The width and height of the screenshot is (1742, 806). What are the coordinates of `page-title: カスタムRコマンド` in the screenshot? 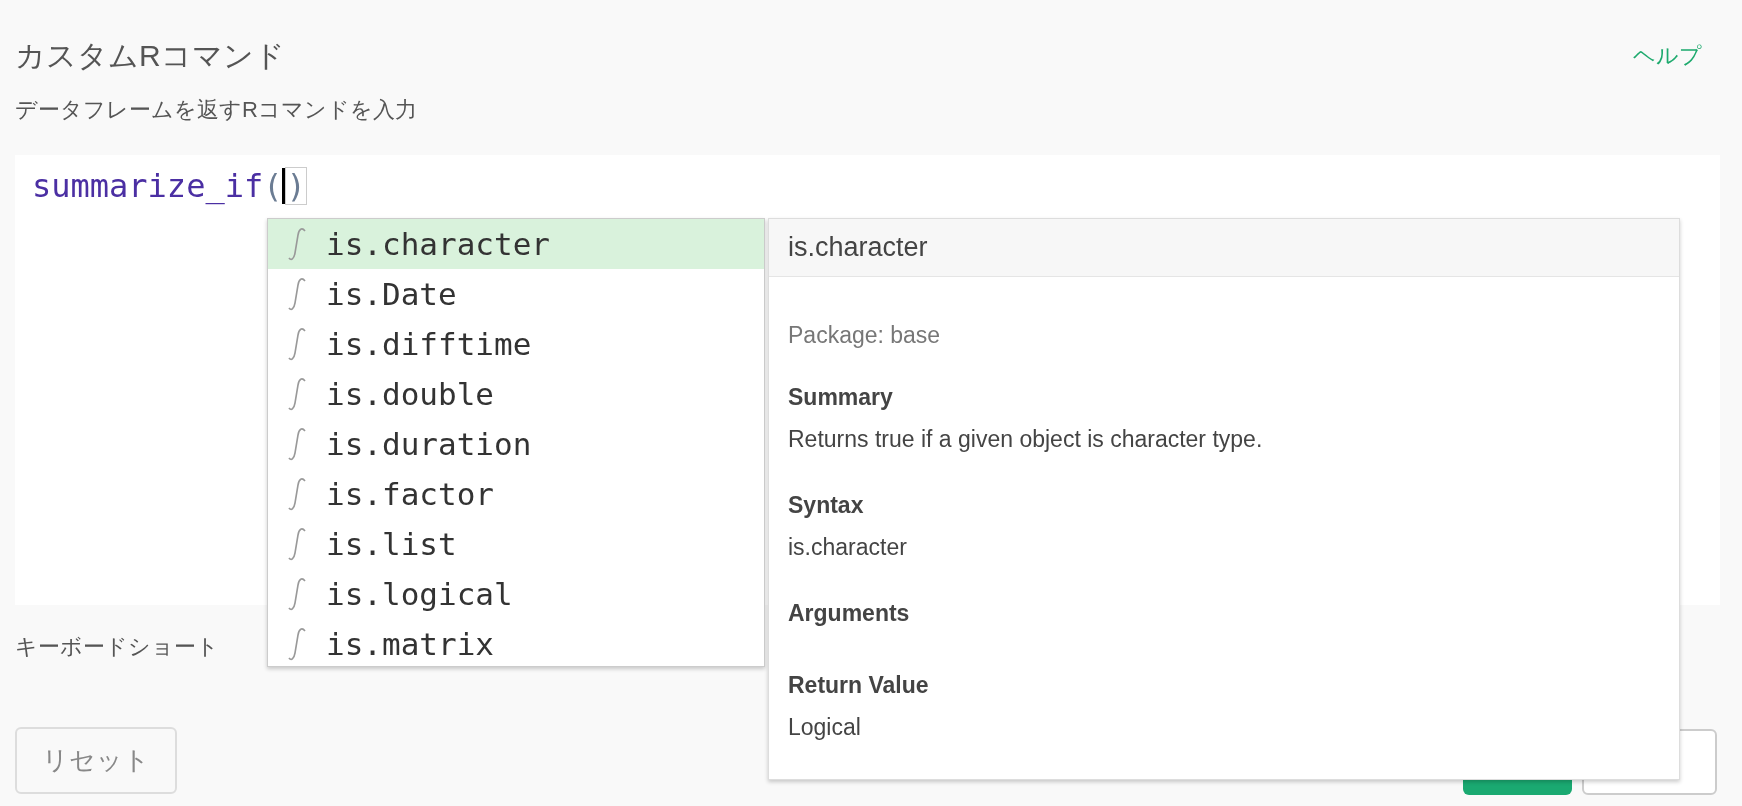 It's located at (150, 56).